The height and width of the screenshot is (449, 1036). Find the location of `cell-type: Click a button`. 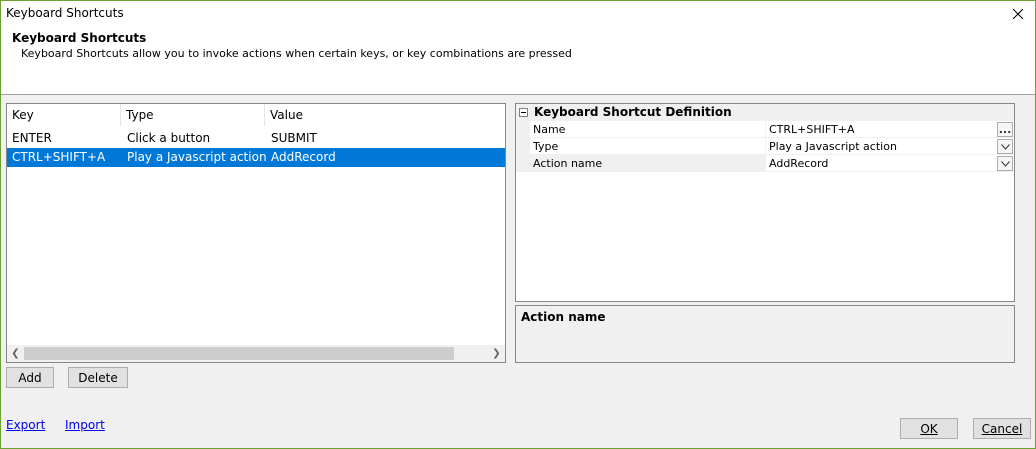

cell-type: Click a button is located at coordinates (169, 138).